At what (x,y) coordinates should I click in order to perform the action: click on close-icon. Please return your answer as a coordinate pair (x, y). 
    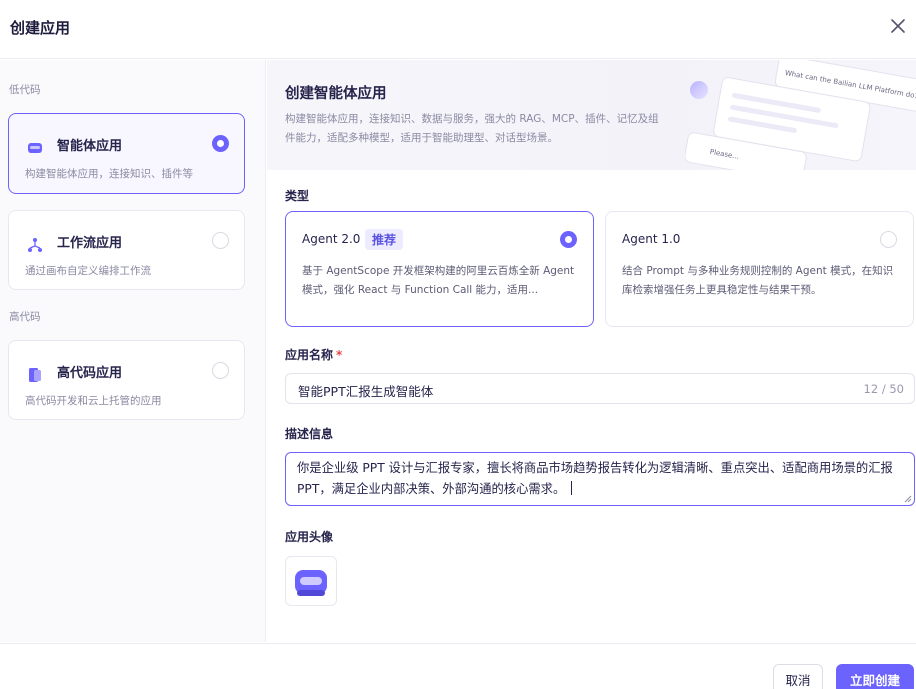
    Looking at the image, I should click on (898, 26).